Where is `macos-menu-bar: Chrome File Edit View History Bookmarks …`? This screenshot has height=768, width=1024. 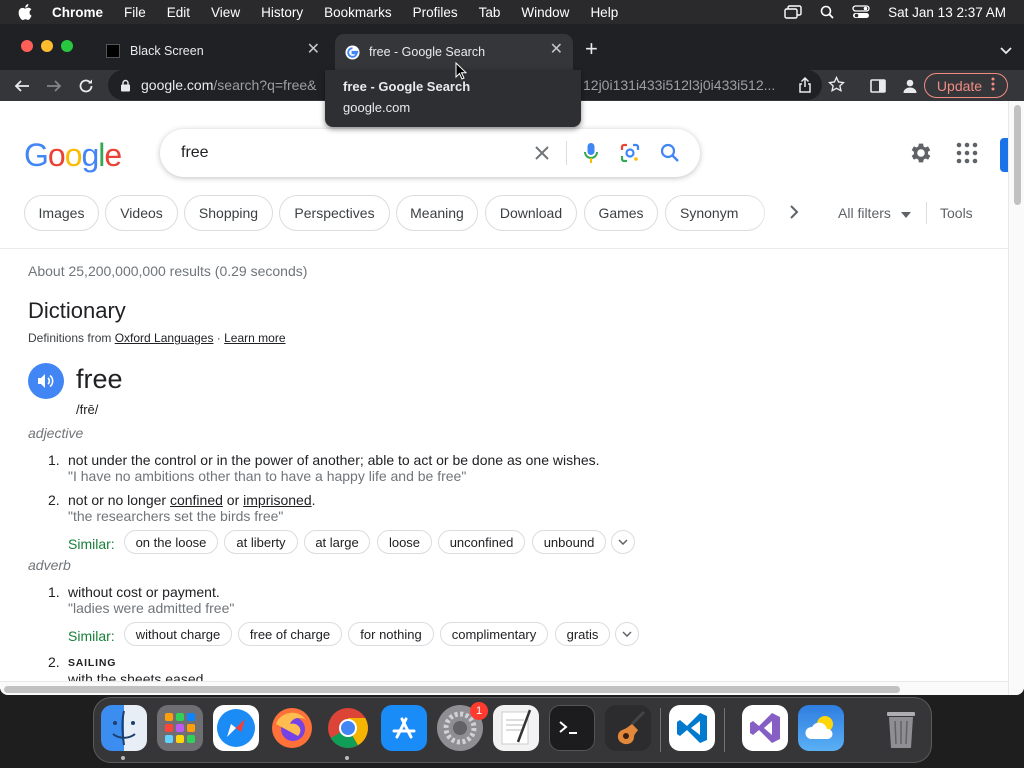 macos-menu-bar: Chrome File Edit View History Bookmarks … is located at coordinates (512, 12).